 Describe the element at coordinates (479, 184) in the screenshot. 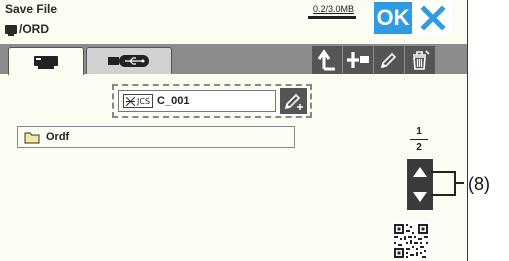

I see `callout-label: (8)` at that location.